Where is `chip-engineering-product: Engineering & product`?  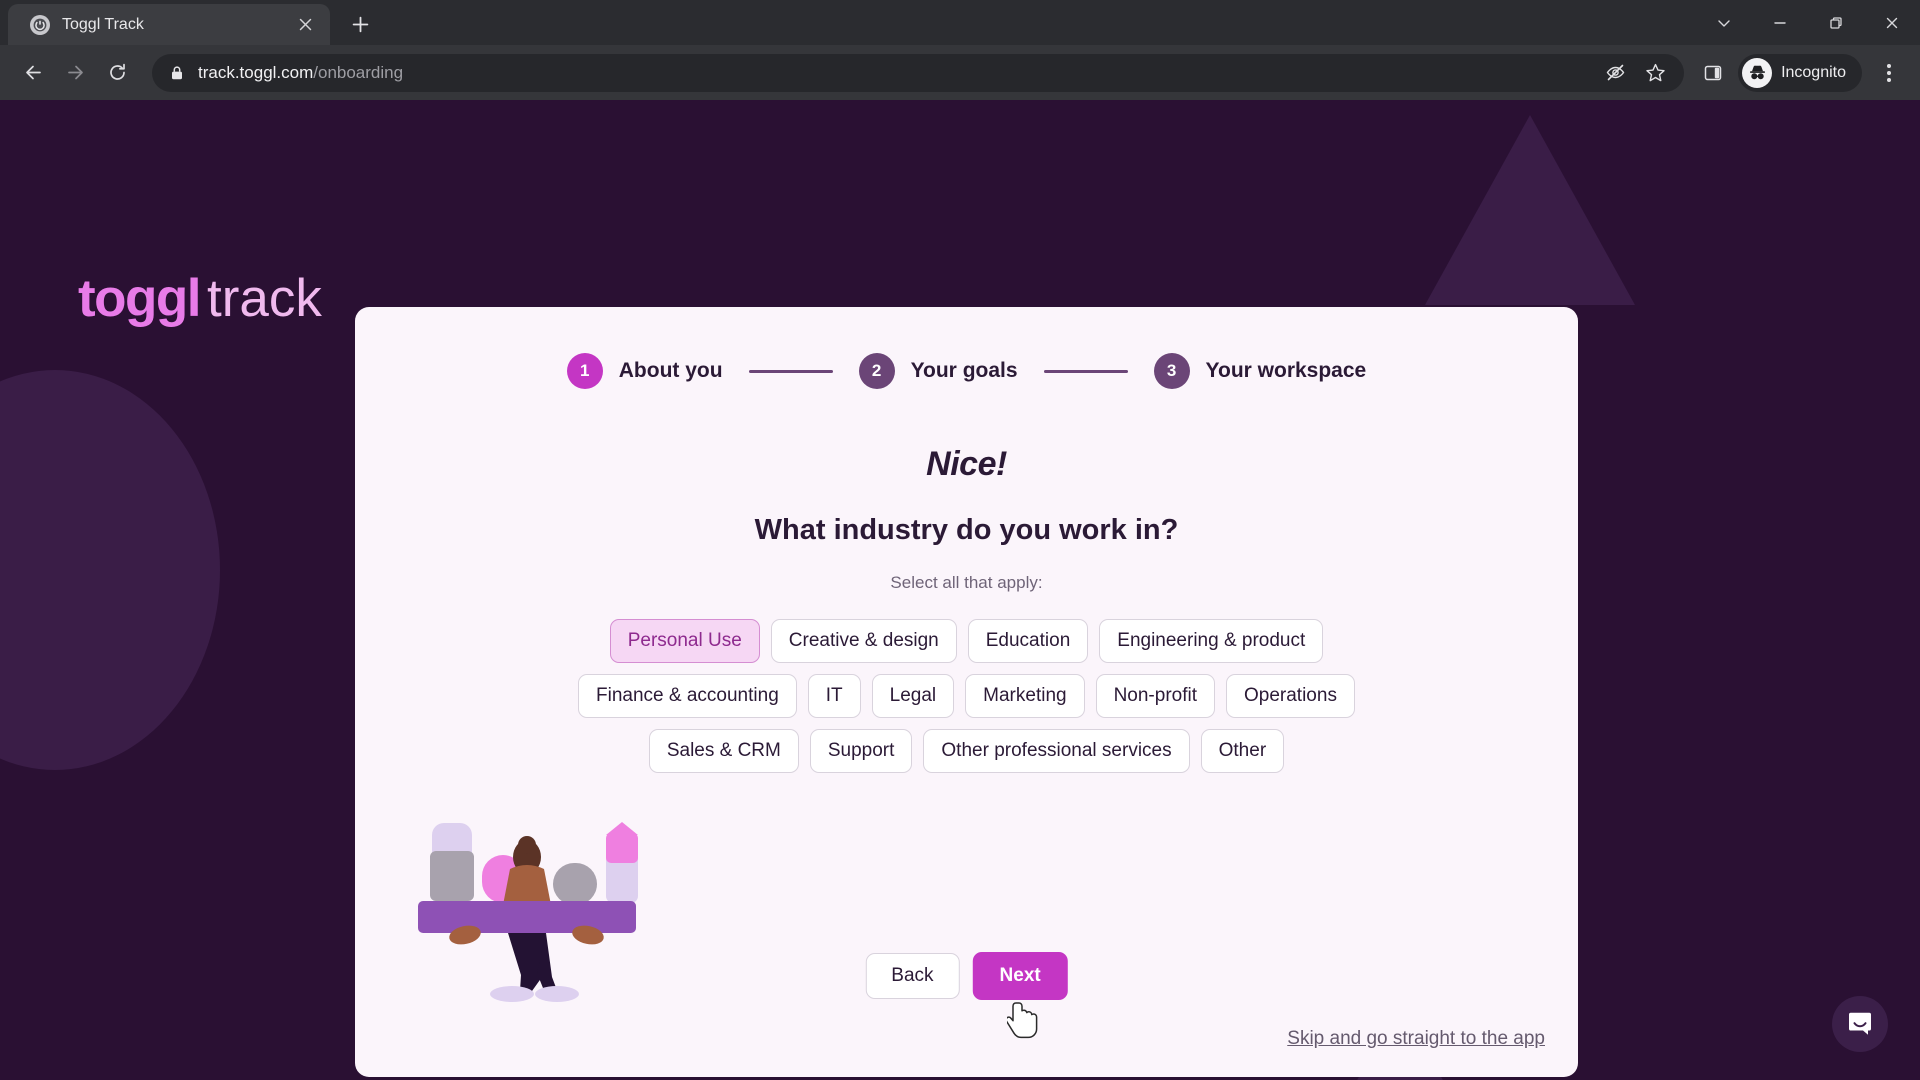
chip-engineering-product: Engineering & product is located at coordinates (1211, 641).